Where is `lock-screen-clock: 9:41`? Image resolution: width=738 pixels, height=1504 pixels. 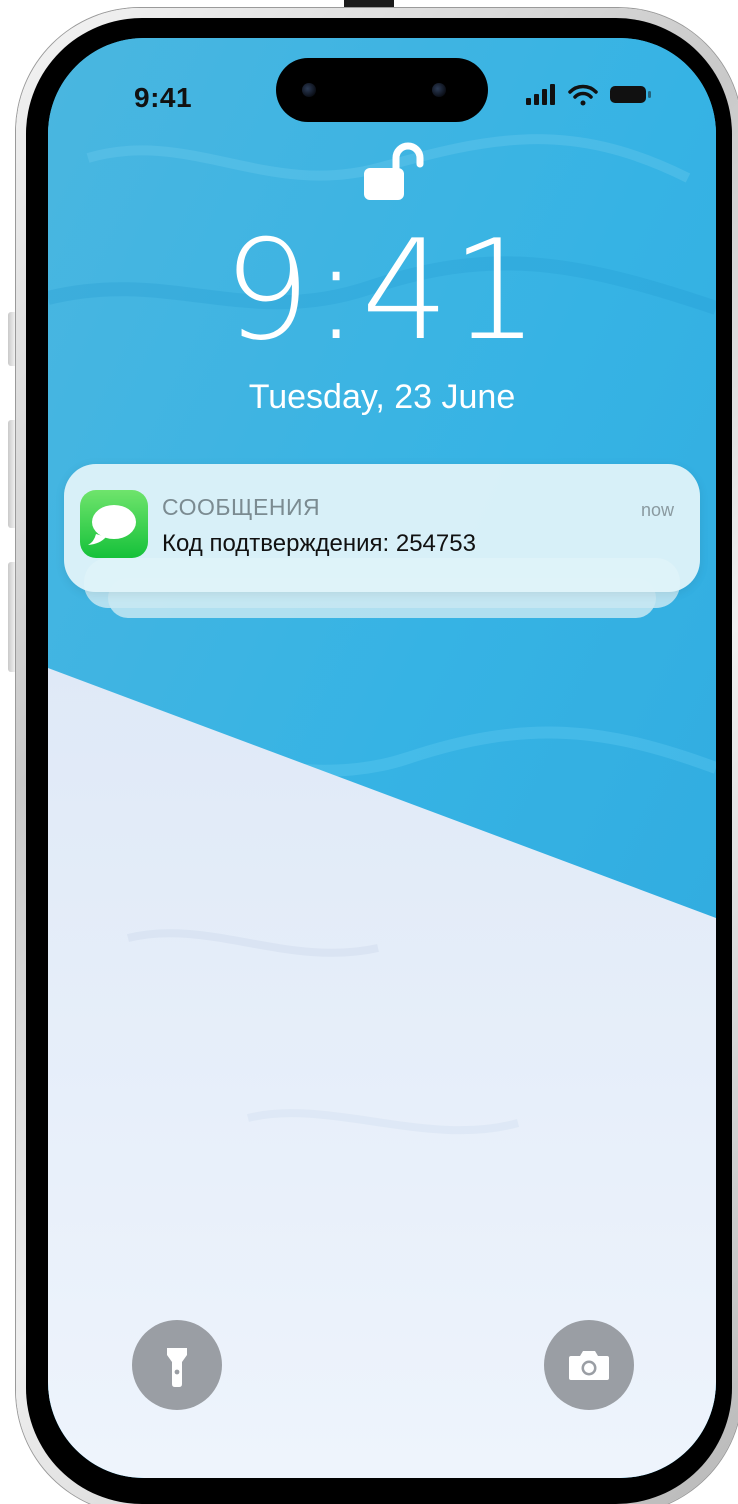 lock-screen-clock: 9:41 is located at coordinates (382, 290).